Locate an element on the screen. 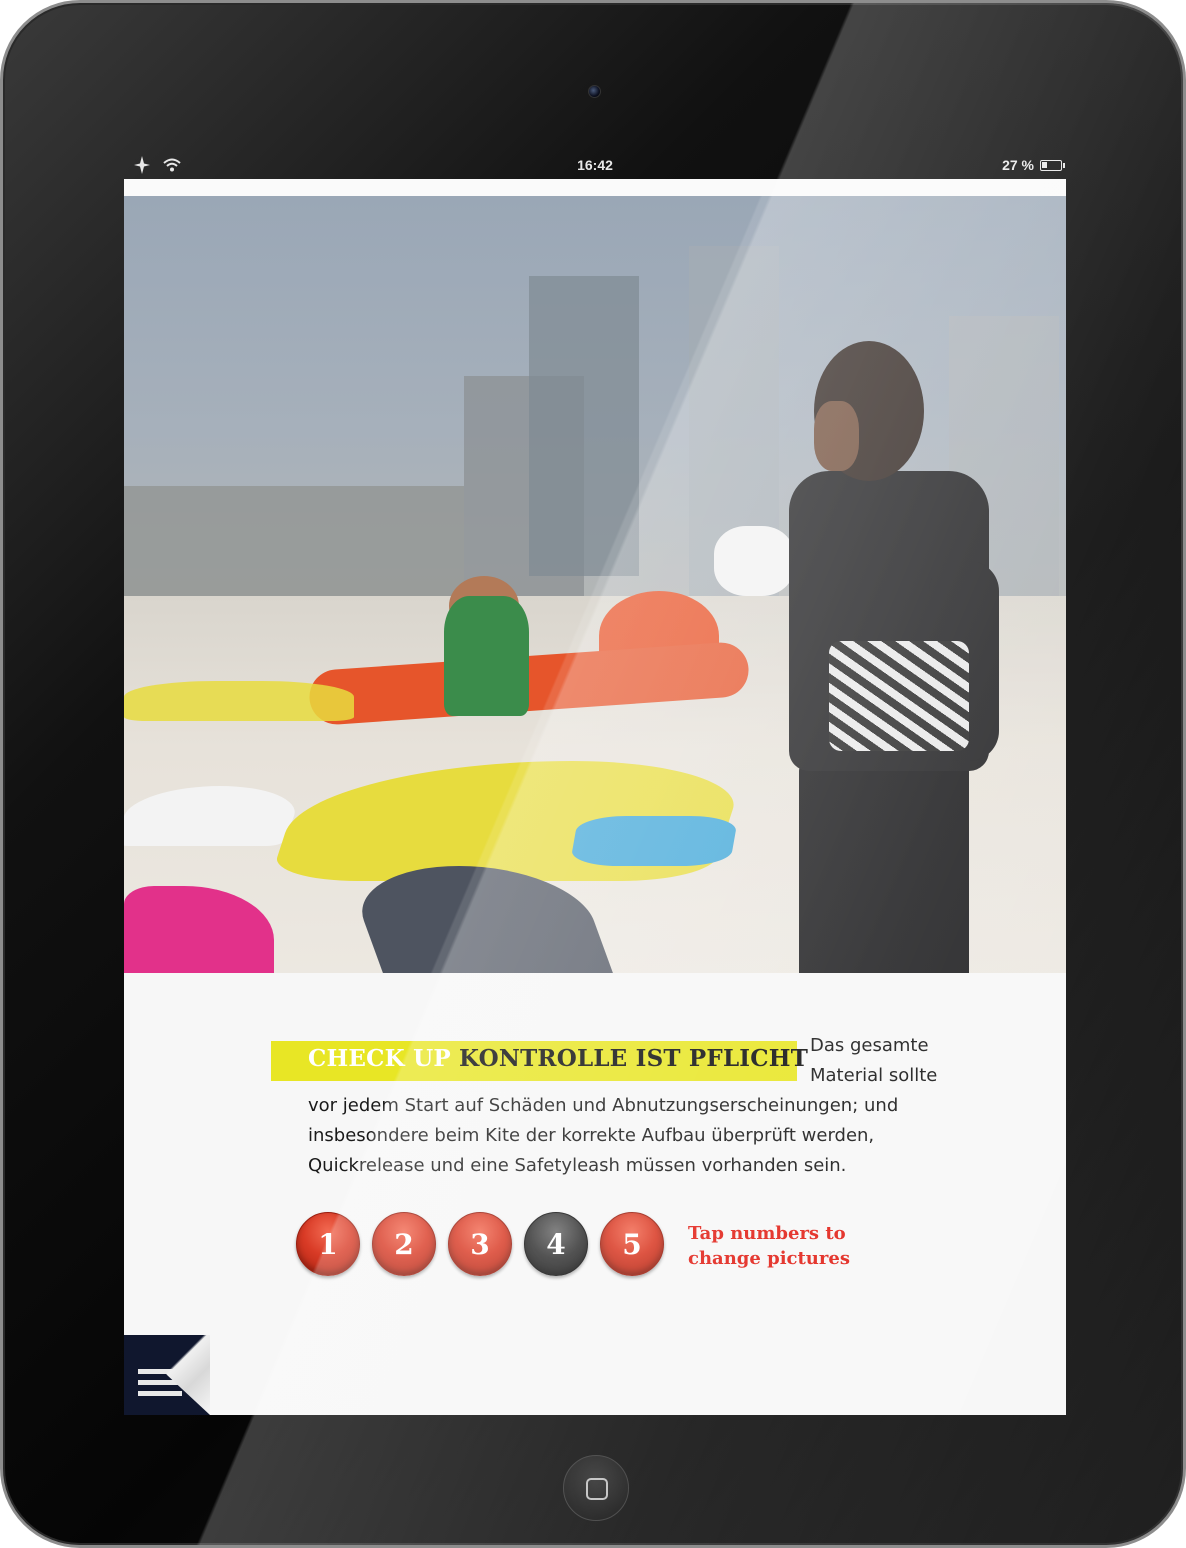 The height and width of the screenshot is (1548, 1186). gallery-hint-line2: change pictures is located at coordinates (769, 1258).